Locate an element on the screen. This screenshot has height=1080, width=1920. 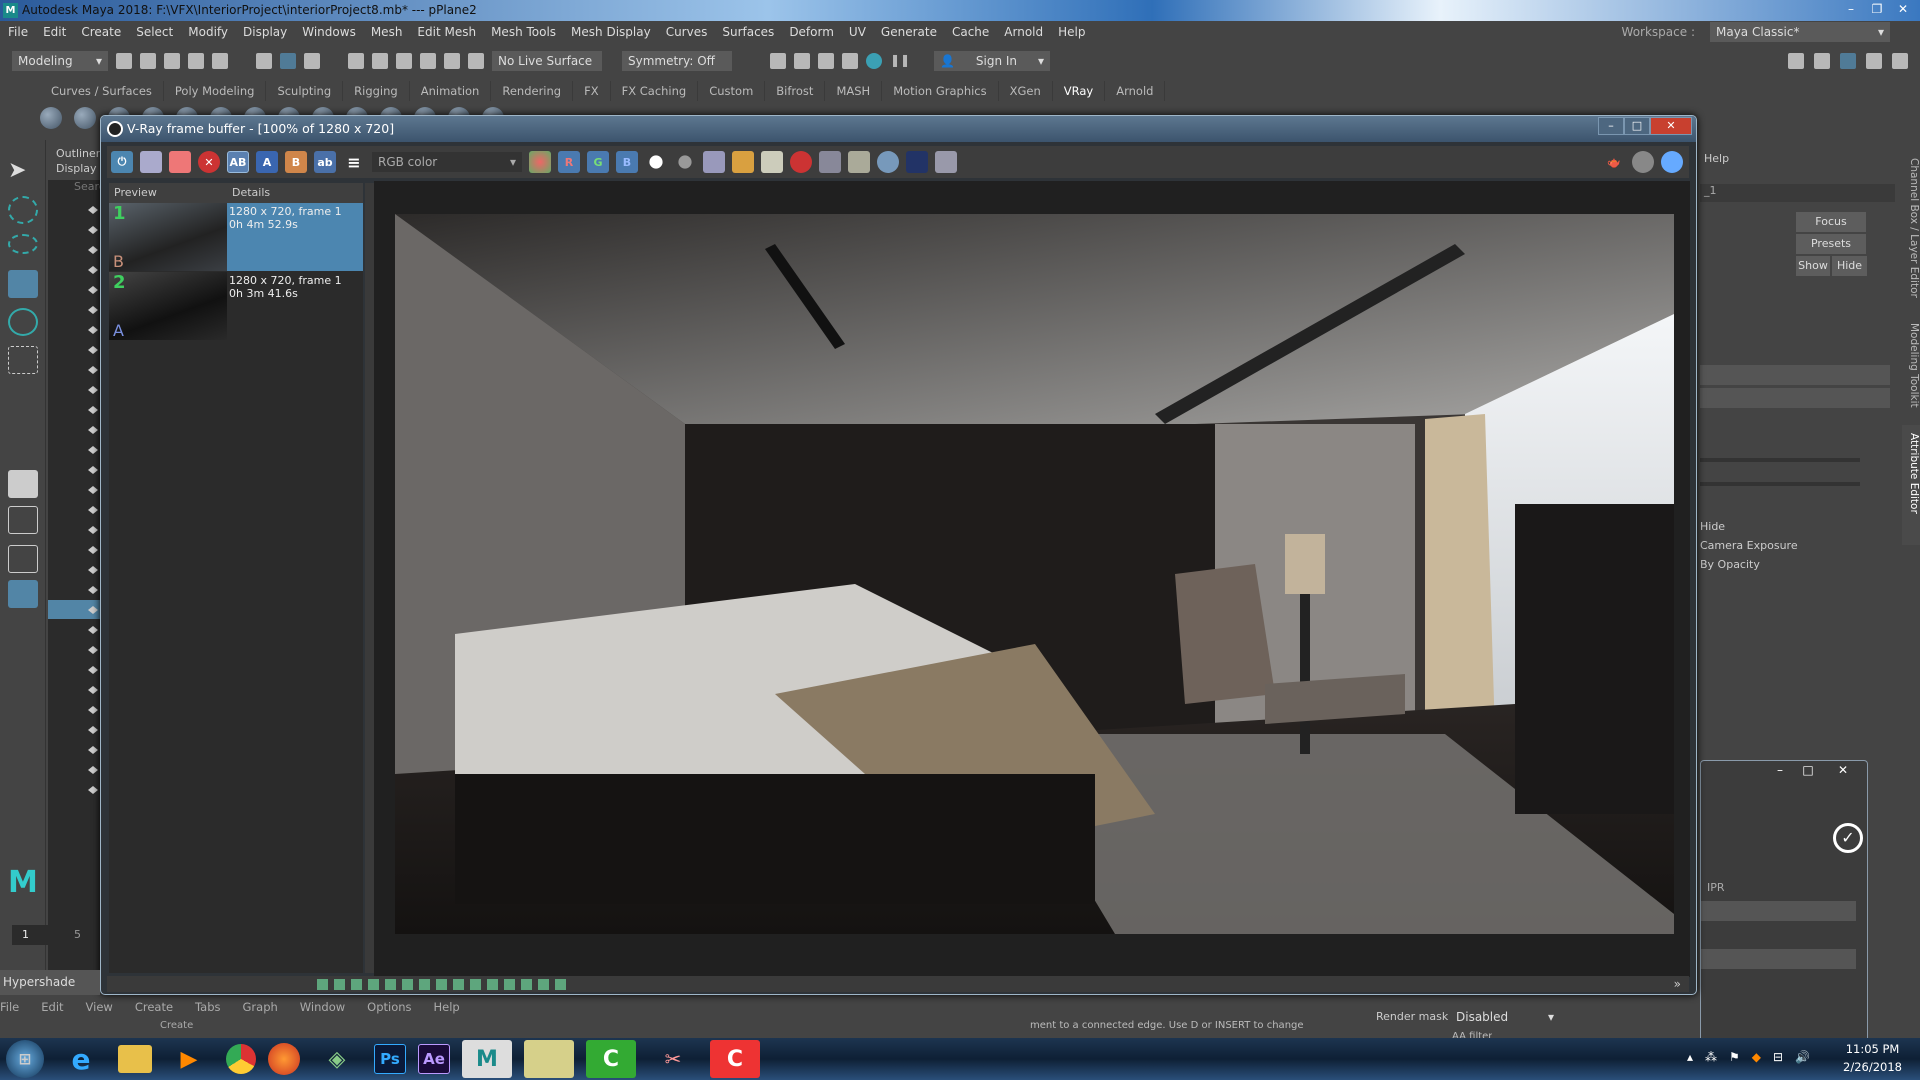
two-view-layout-icon is located at coordinates (23, 559).